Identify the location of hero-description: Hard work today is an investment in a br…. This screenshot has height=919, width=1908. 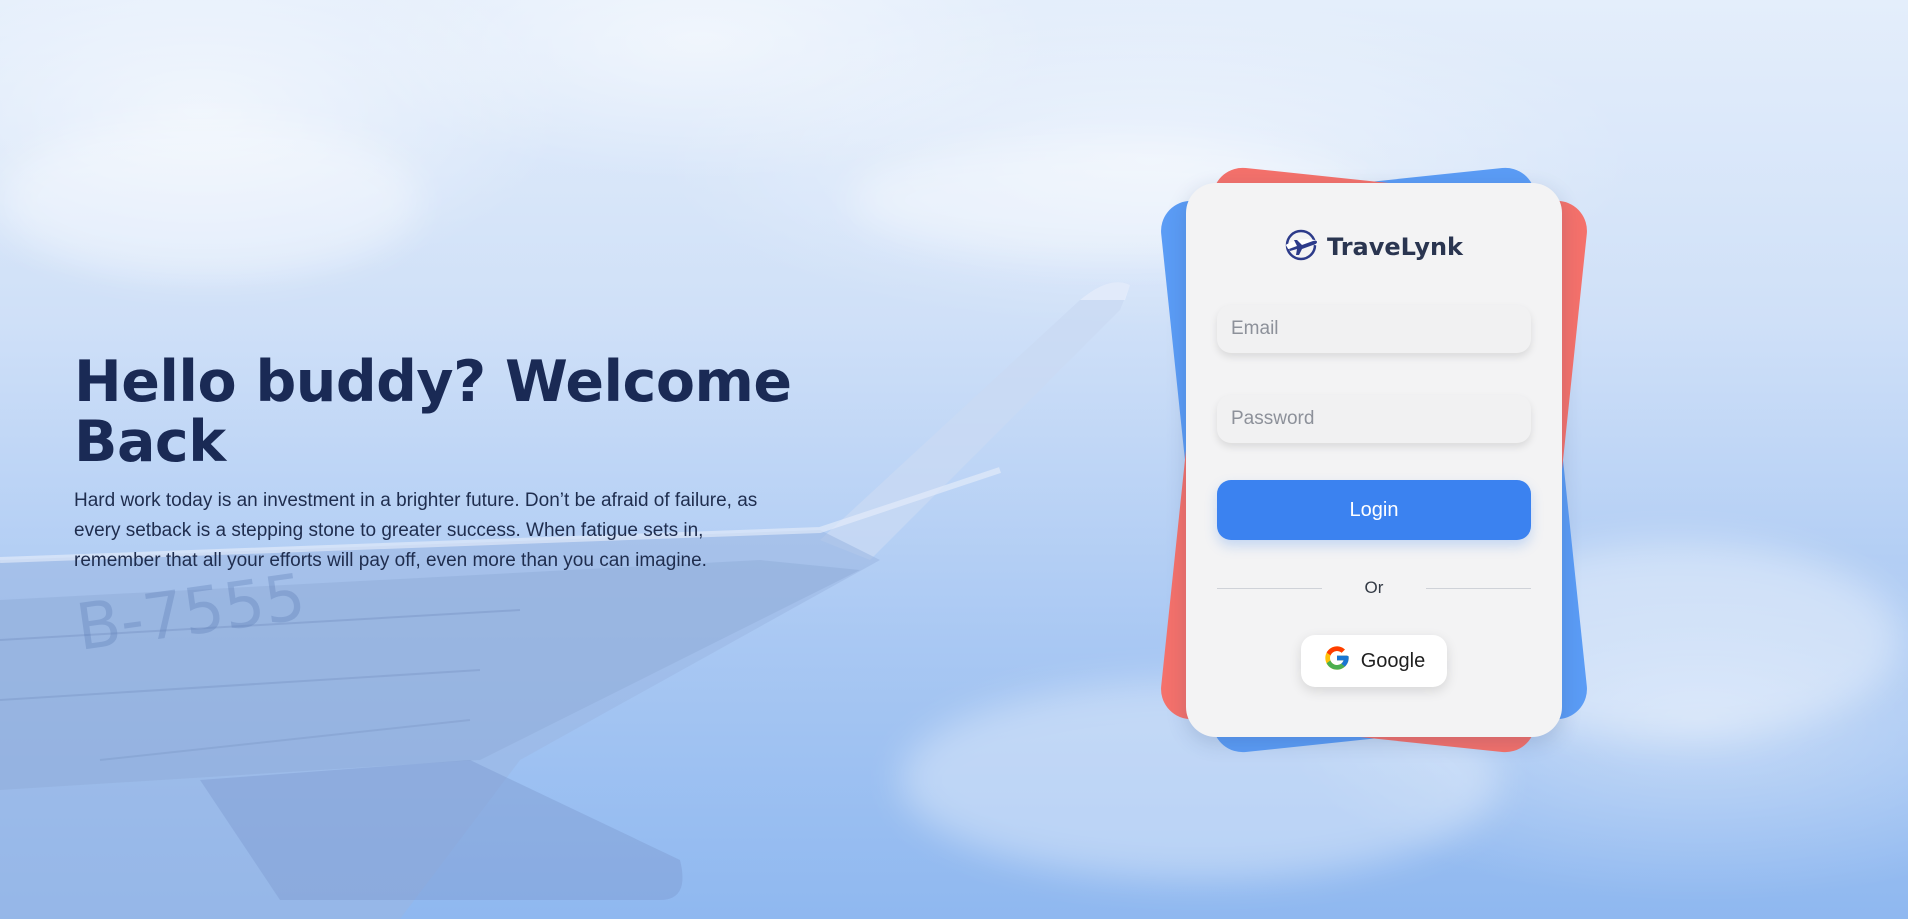
(416, 530).